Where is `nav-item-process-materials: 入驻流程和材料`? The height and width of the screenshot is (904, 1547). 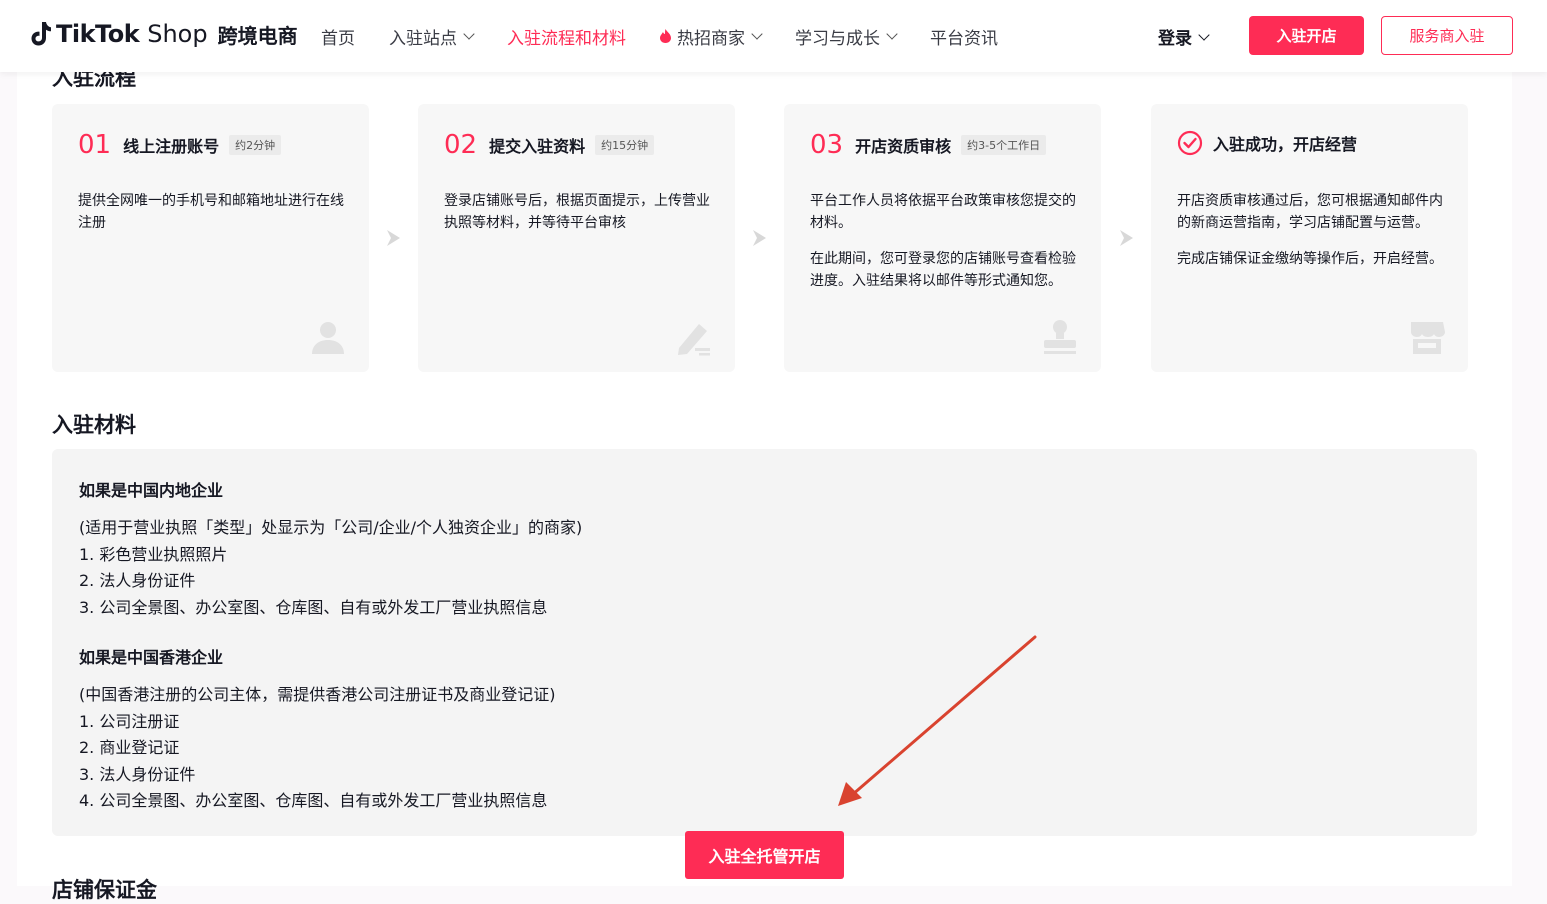
nav-item-process-materials: 入驻流程和材料 is located at coordinates (566, 36).